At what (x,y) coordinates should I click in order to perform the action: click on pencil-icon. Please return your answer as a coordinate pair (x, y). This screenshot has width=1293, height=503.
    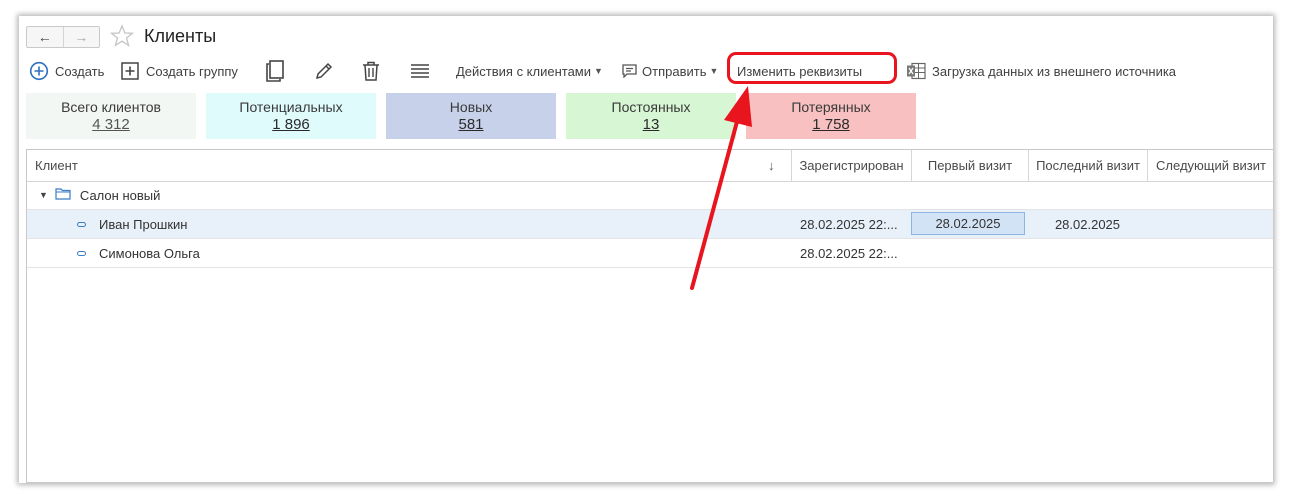
    Looking at the image, I should click on (324, 71).